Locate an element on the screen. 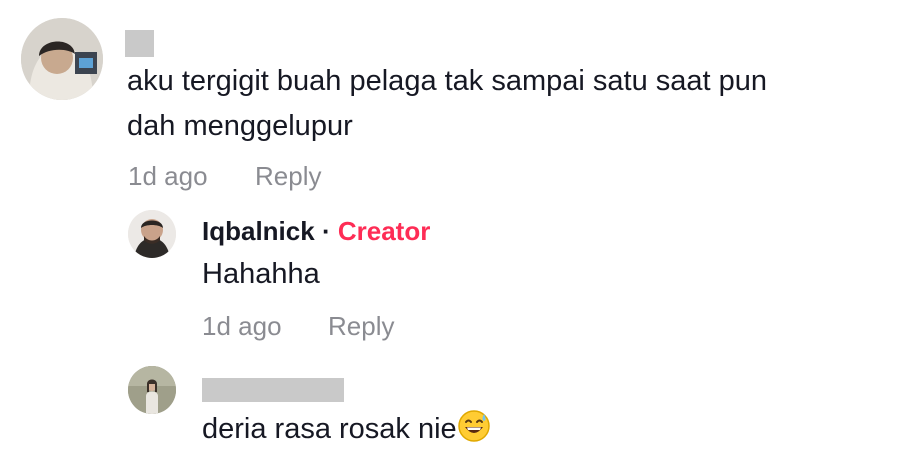 The image size is (900, 464). reply2-text-line: deria rasa rosak nie is located at coordinates (346, 429).